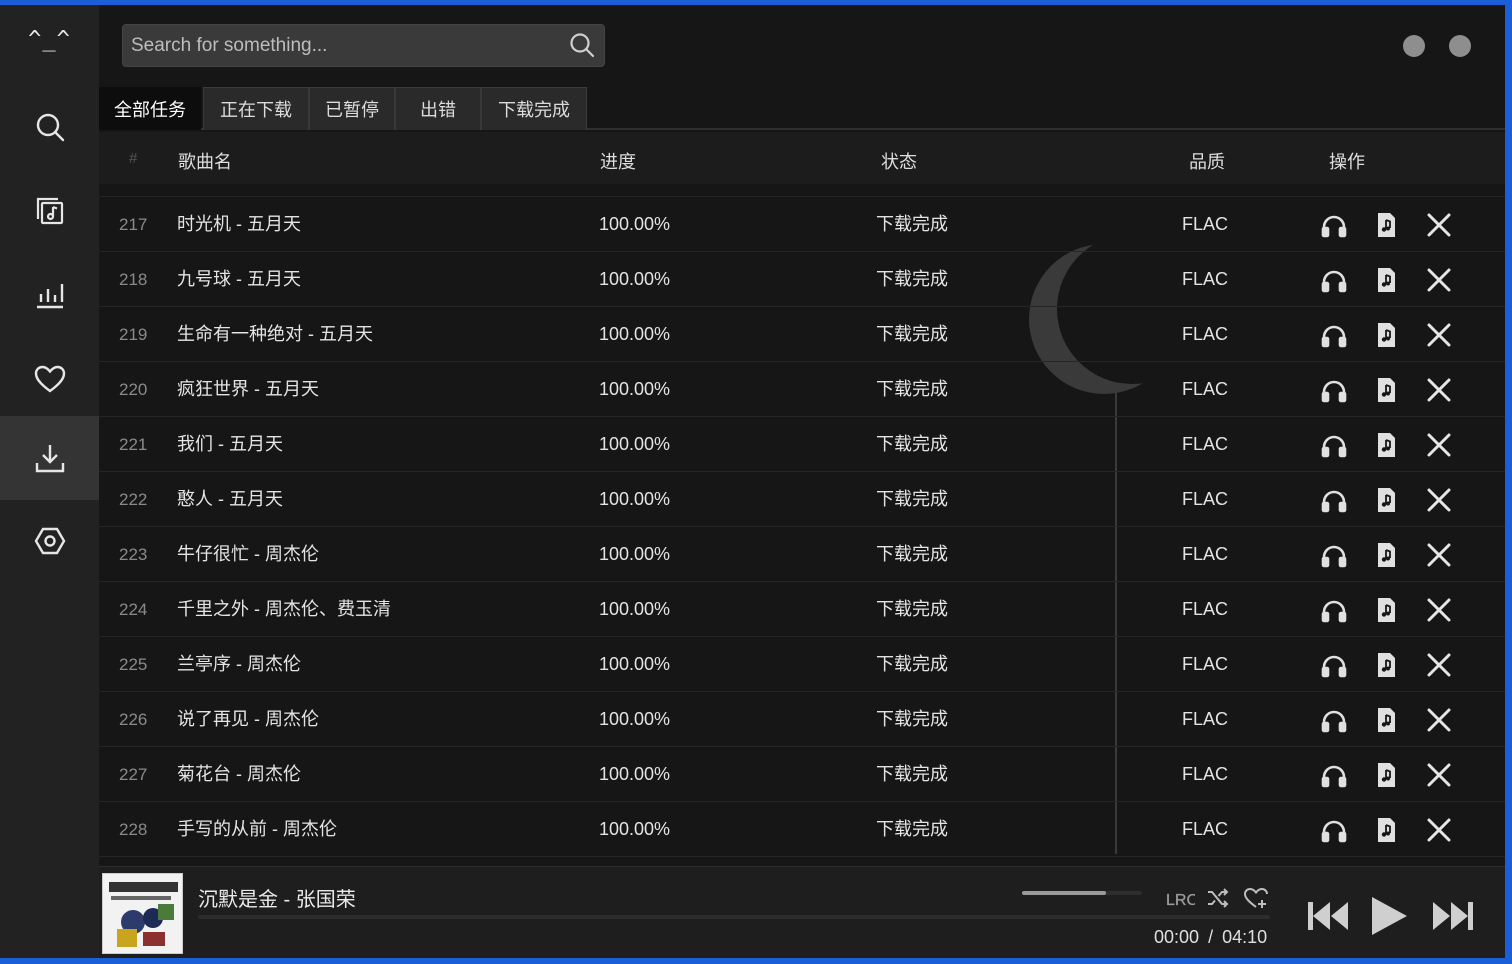  I want to click on column-header-actions: 操作, so click(1347, 162).